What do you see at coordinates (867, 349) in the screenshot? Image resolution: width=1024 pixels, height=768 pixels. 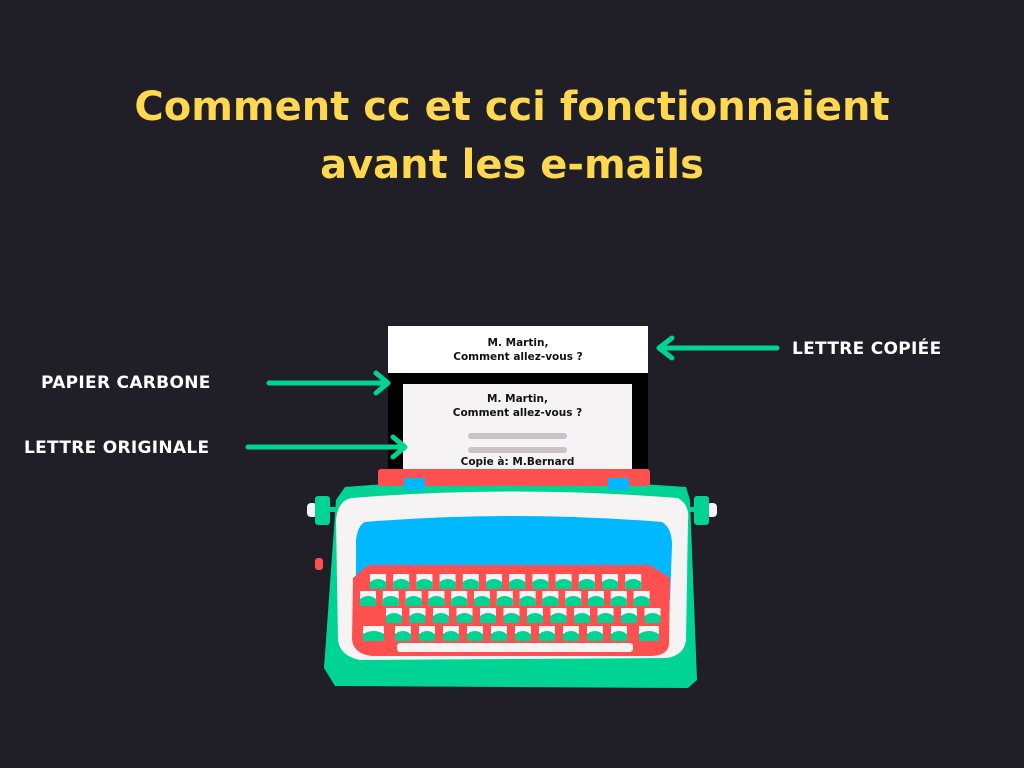 I see `label-copied-letter: LETTRE COPIÉE` at bounding box center [867, 349].